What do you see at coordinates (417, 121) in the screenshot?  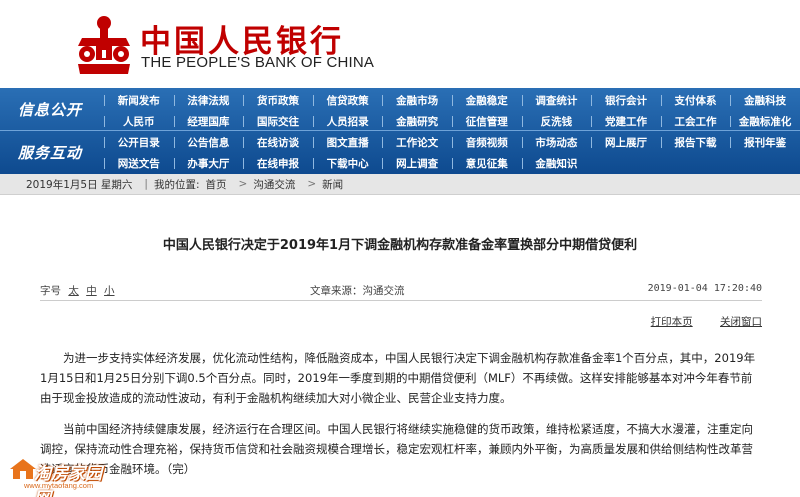 I see `nav-item: 金融研究` at bounding box center [417, 121].